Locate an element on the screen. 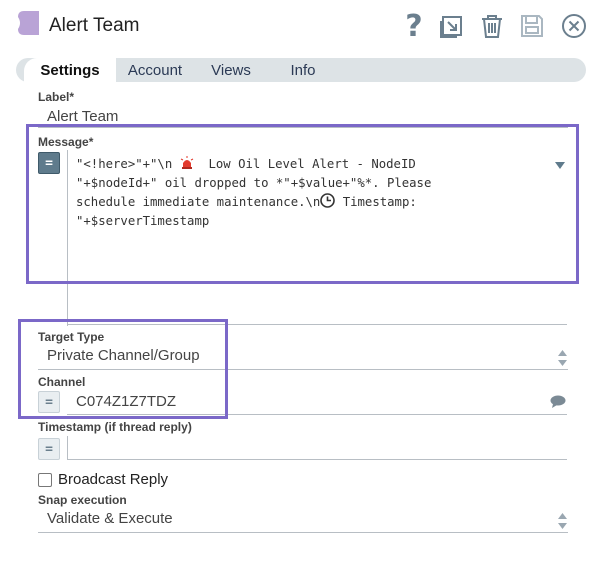  snap-execution-select: Validate & Execute is located at coordinates (110, 518).